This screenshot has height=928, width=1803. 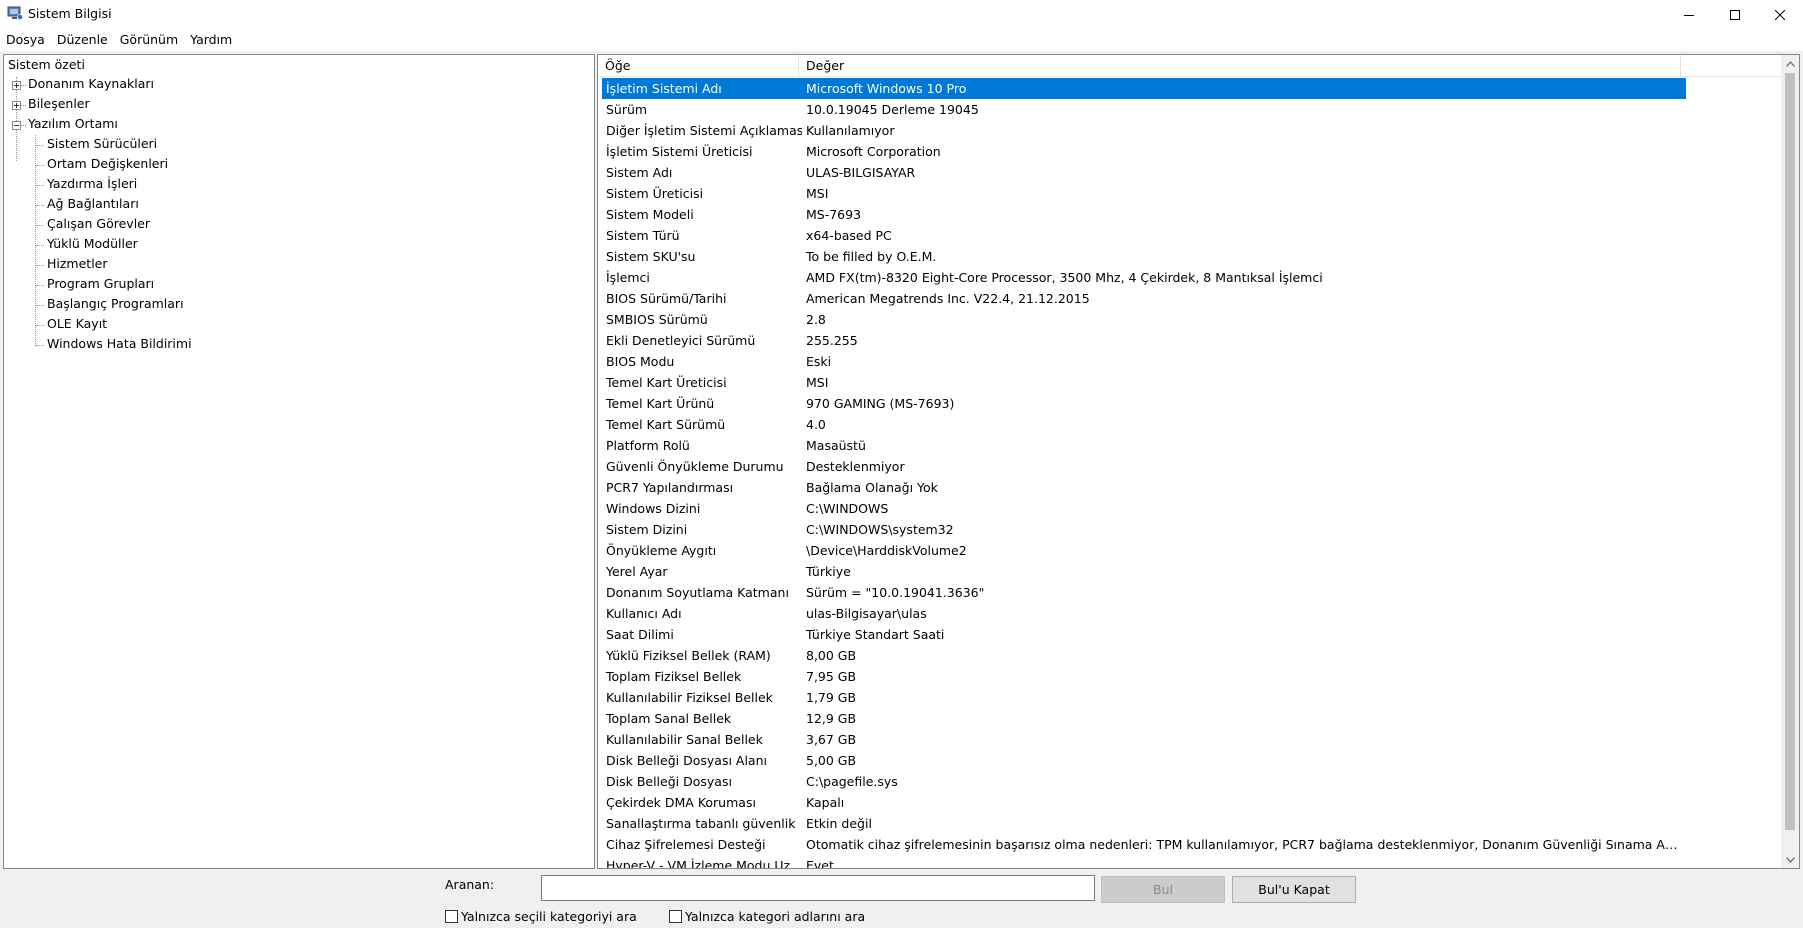 I want to click on list-row: Hyper-V - VM İzleme Modu Uz... Evet, so click(x=1189, y=861).